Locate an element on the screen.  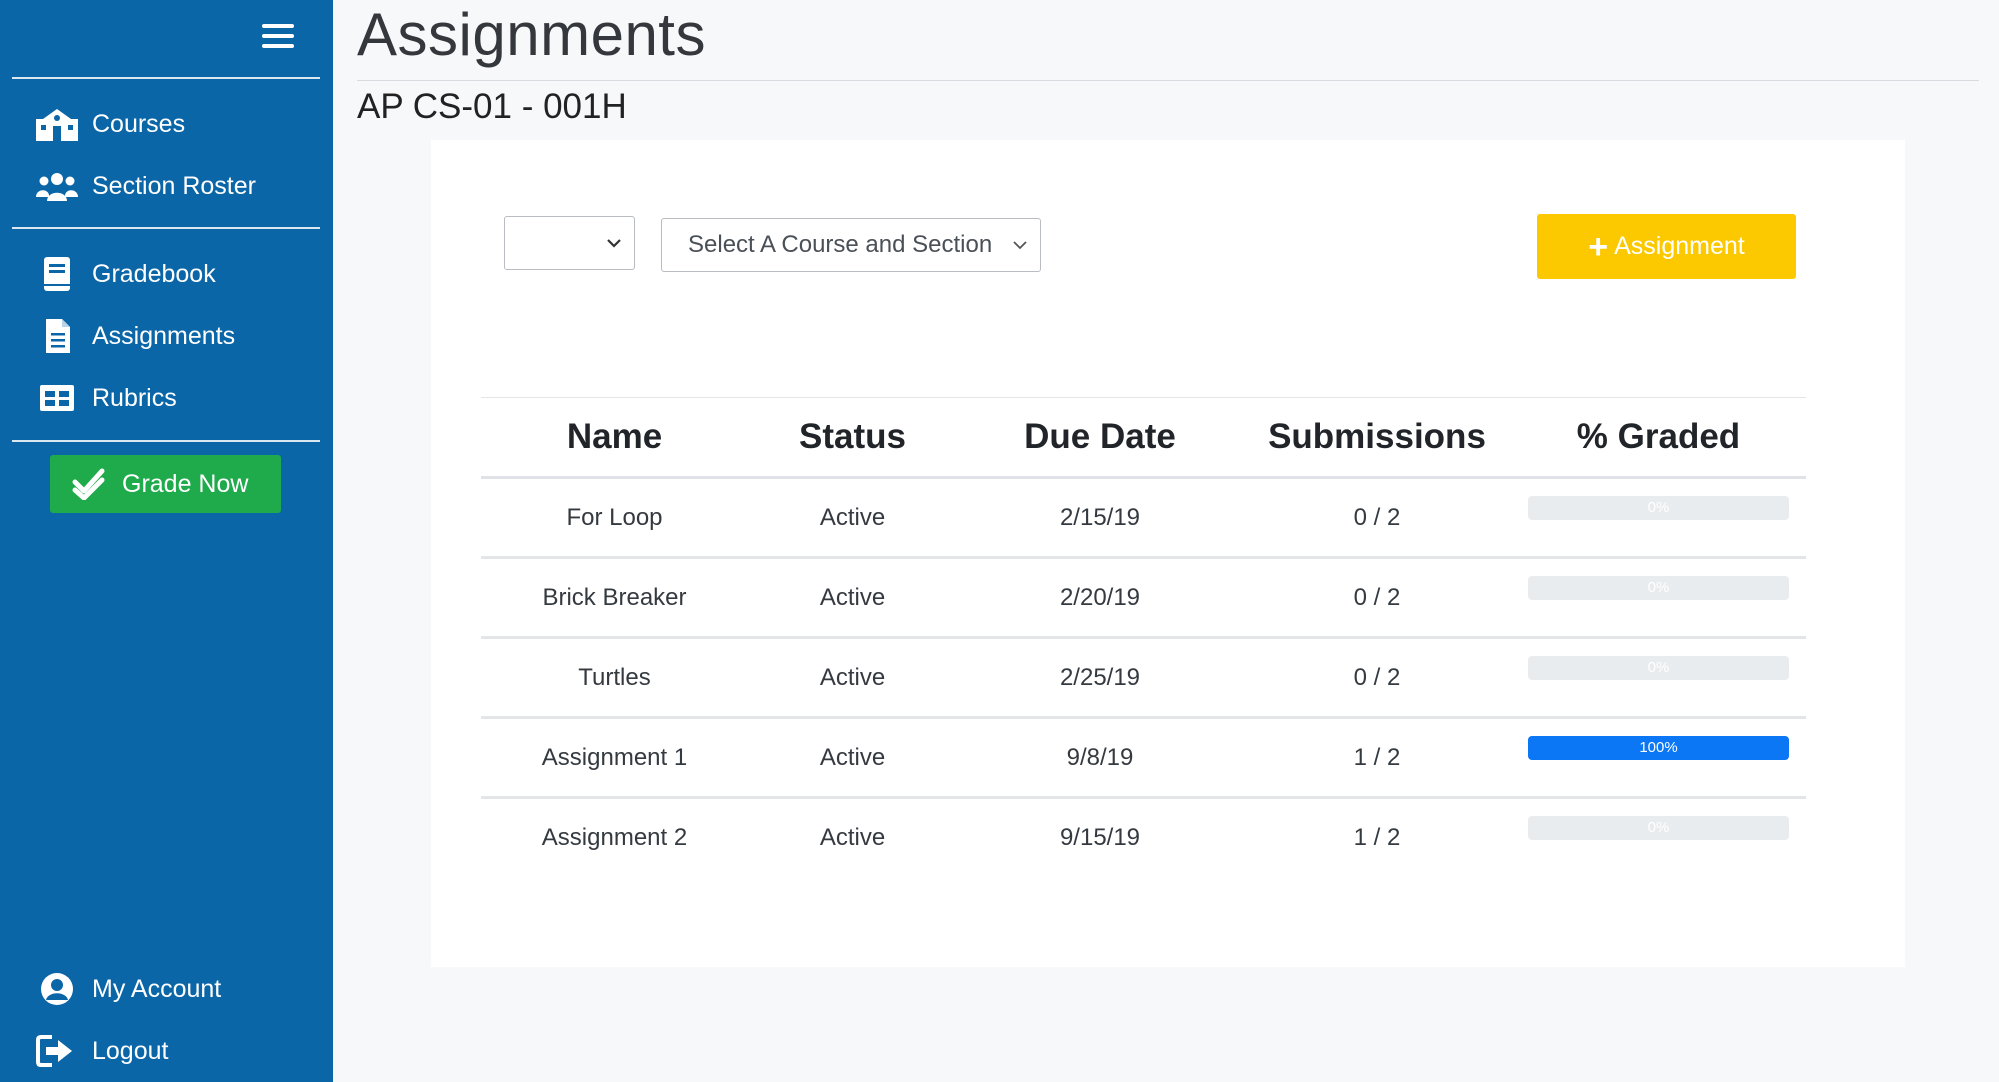
plus-icon: + is located at coordinates (1598, 246).